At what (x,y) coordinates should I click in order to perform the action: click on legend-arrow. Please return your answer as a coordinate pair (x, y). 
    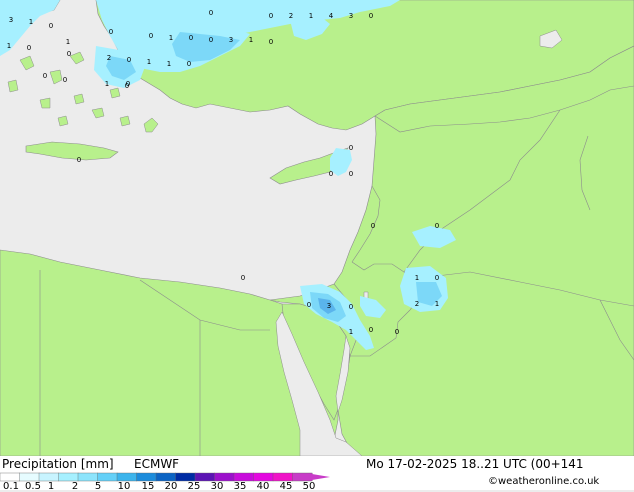
    Looking at the image, I should click on (321, 477).